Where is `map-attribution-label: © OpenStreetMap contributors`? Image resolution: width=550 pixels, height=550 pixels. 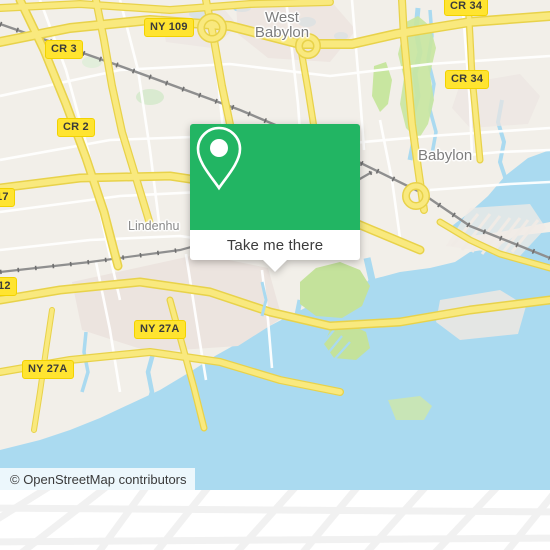 map-attribution-label: © OpenStreetMap contributors is located at coordinates (98, 479).